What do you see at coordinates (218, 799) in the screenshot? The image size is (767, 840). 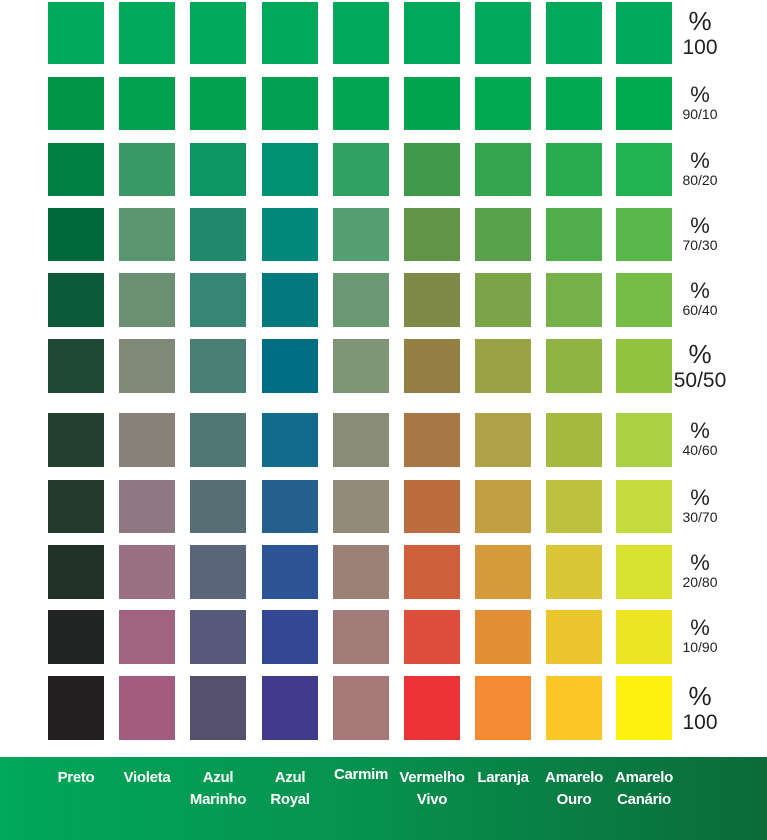 I see `column-label-line: Marinho` at bounding box center [218, 799].